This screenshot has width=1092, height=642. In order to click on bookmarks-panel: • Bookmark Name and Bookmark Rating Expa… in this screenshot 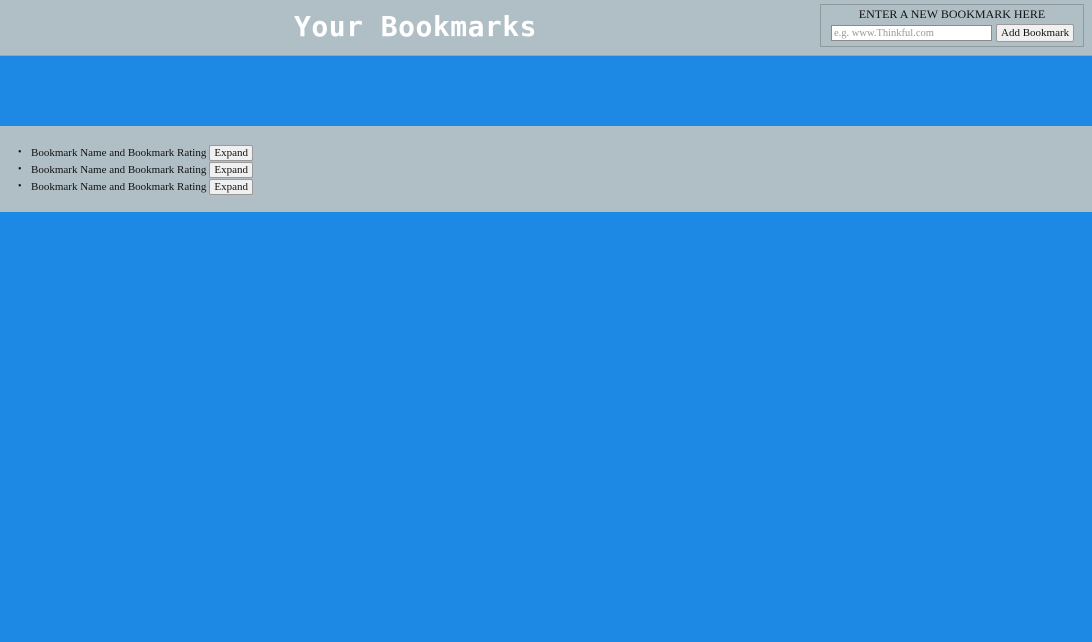, I will do `click(546, 169)`.